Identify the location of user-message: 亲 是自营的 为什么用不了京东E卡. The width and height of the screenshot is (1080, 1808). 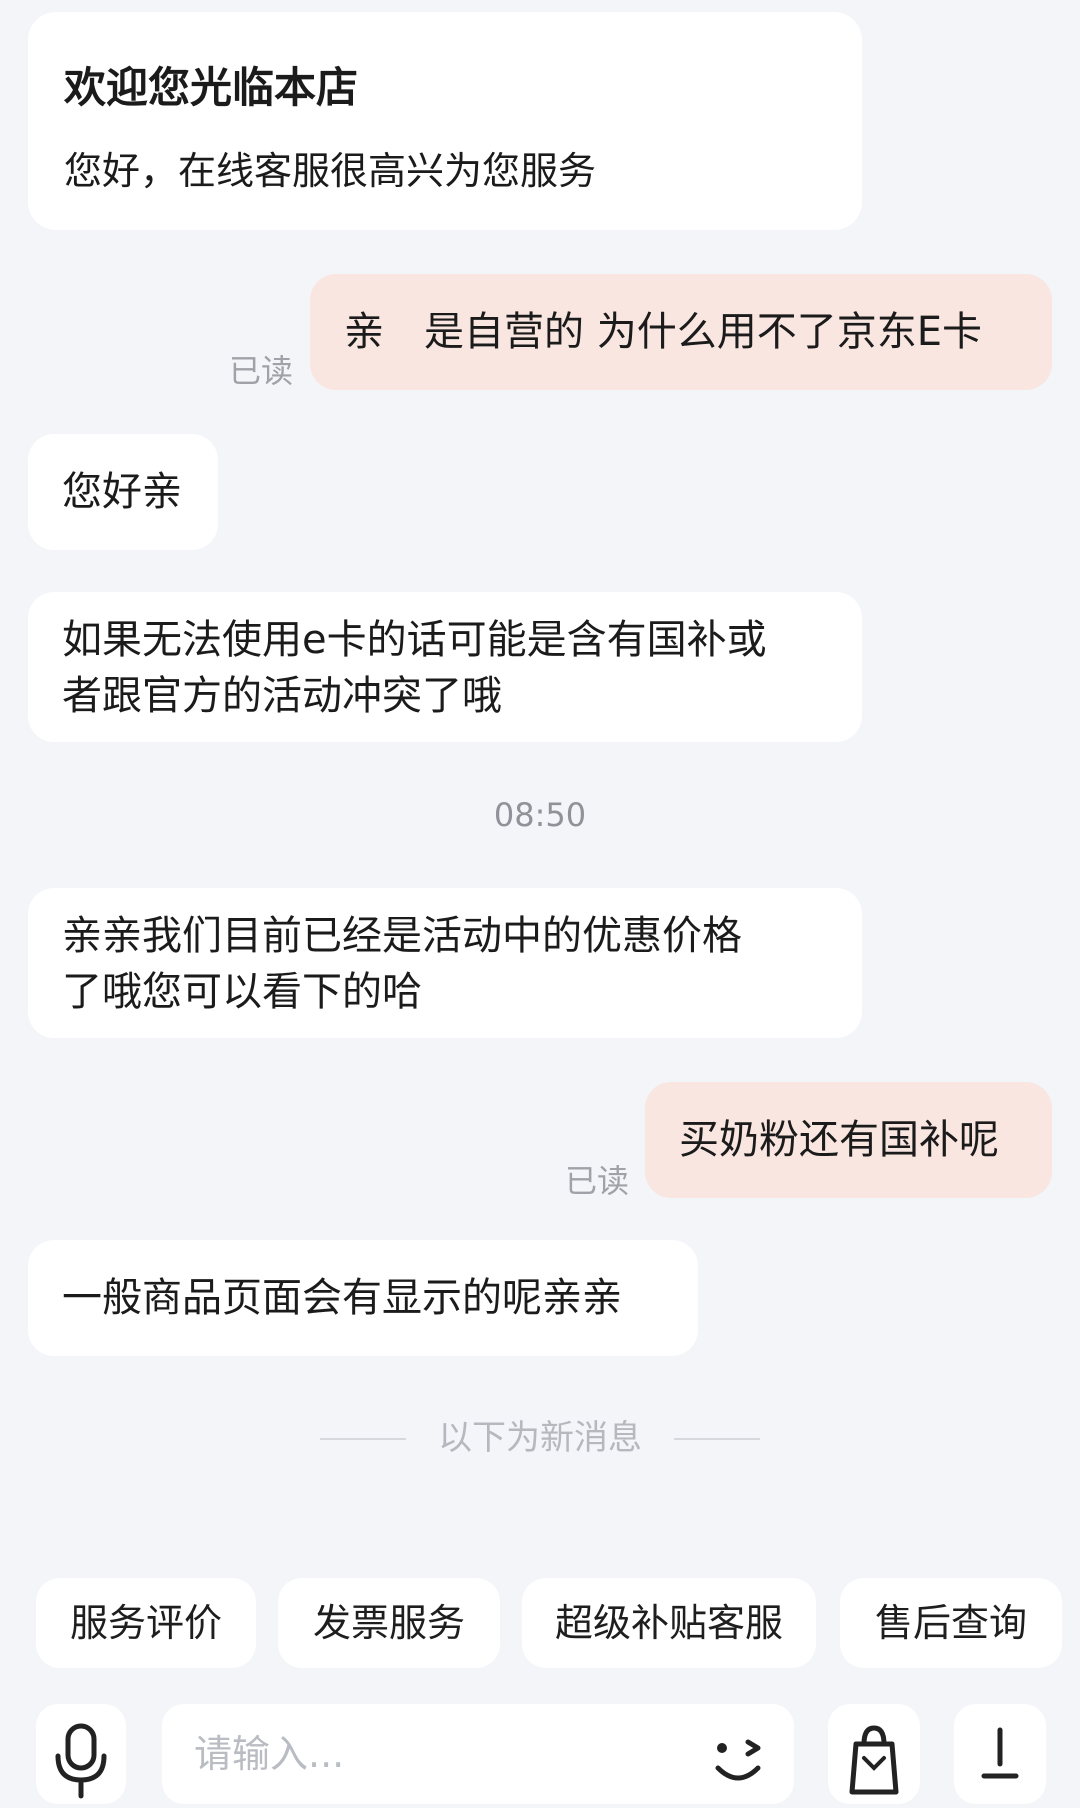
(681, 332).